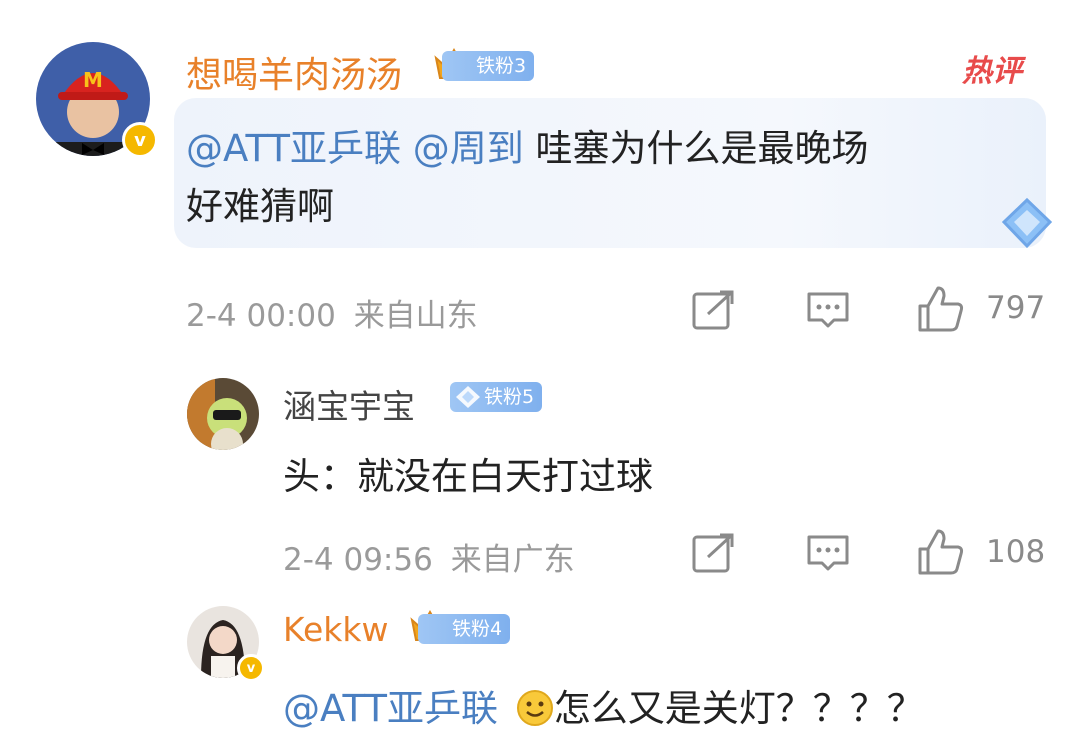 The width and height of the screenshot is (1069, 738). I want to click on username: Kekkw, so click(336, 629).